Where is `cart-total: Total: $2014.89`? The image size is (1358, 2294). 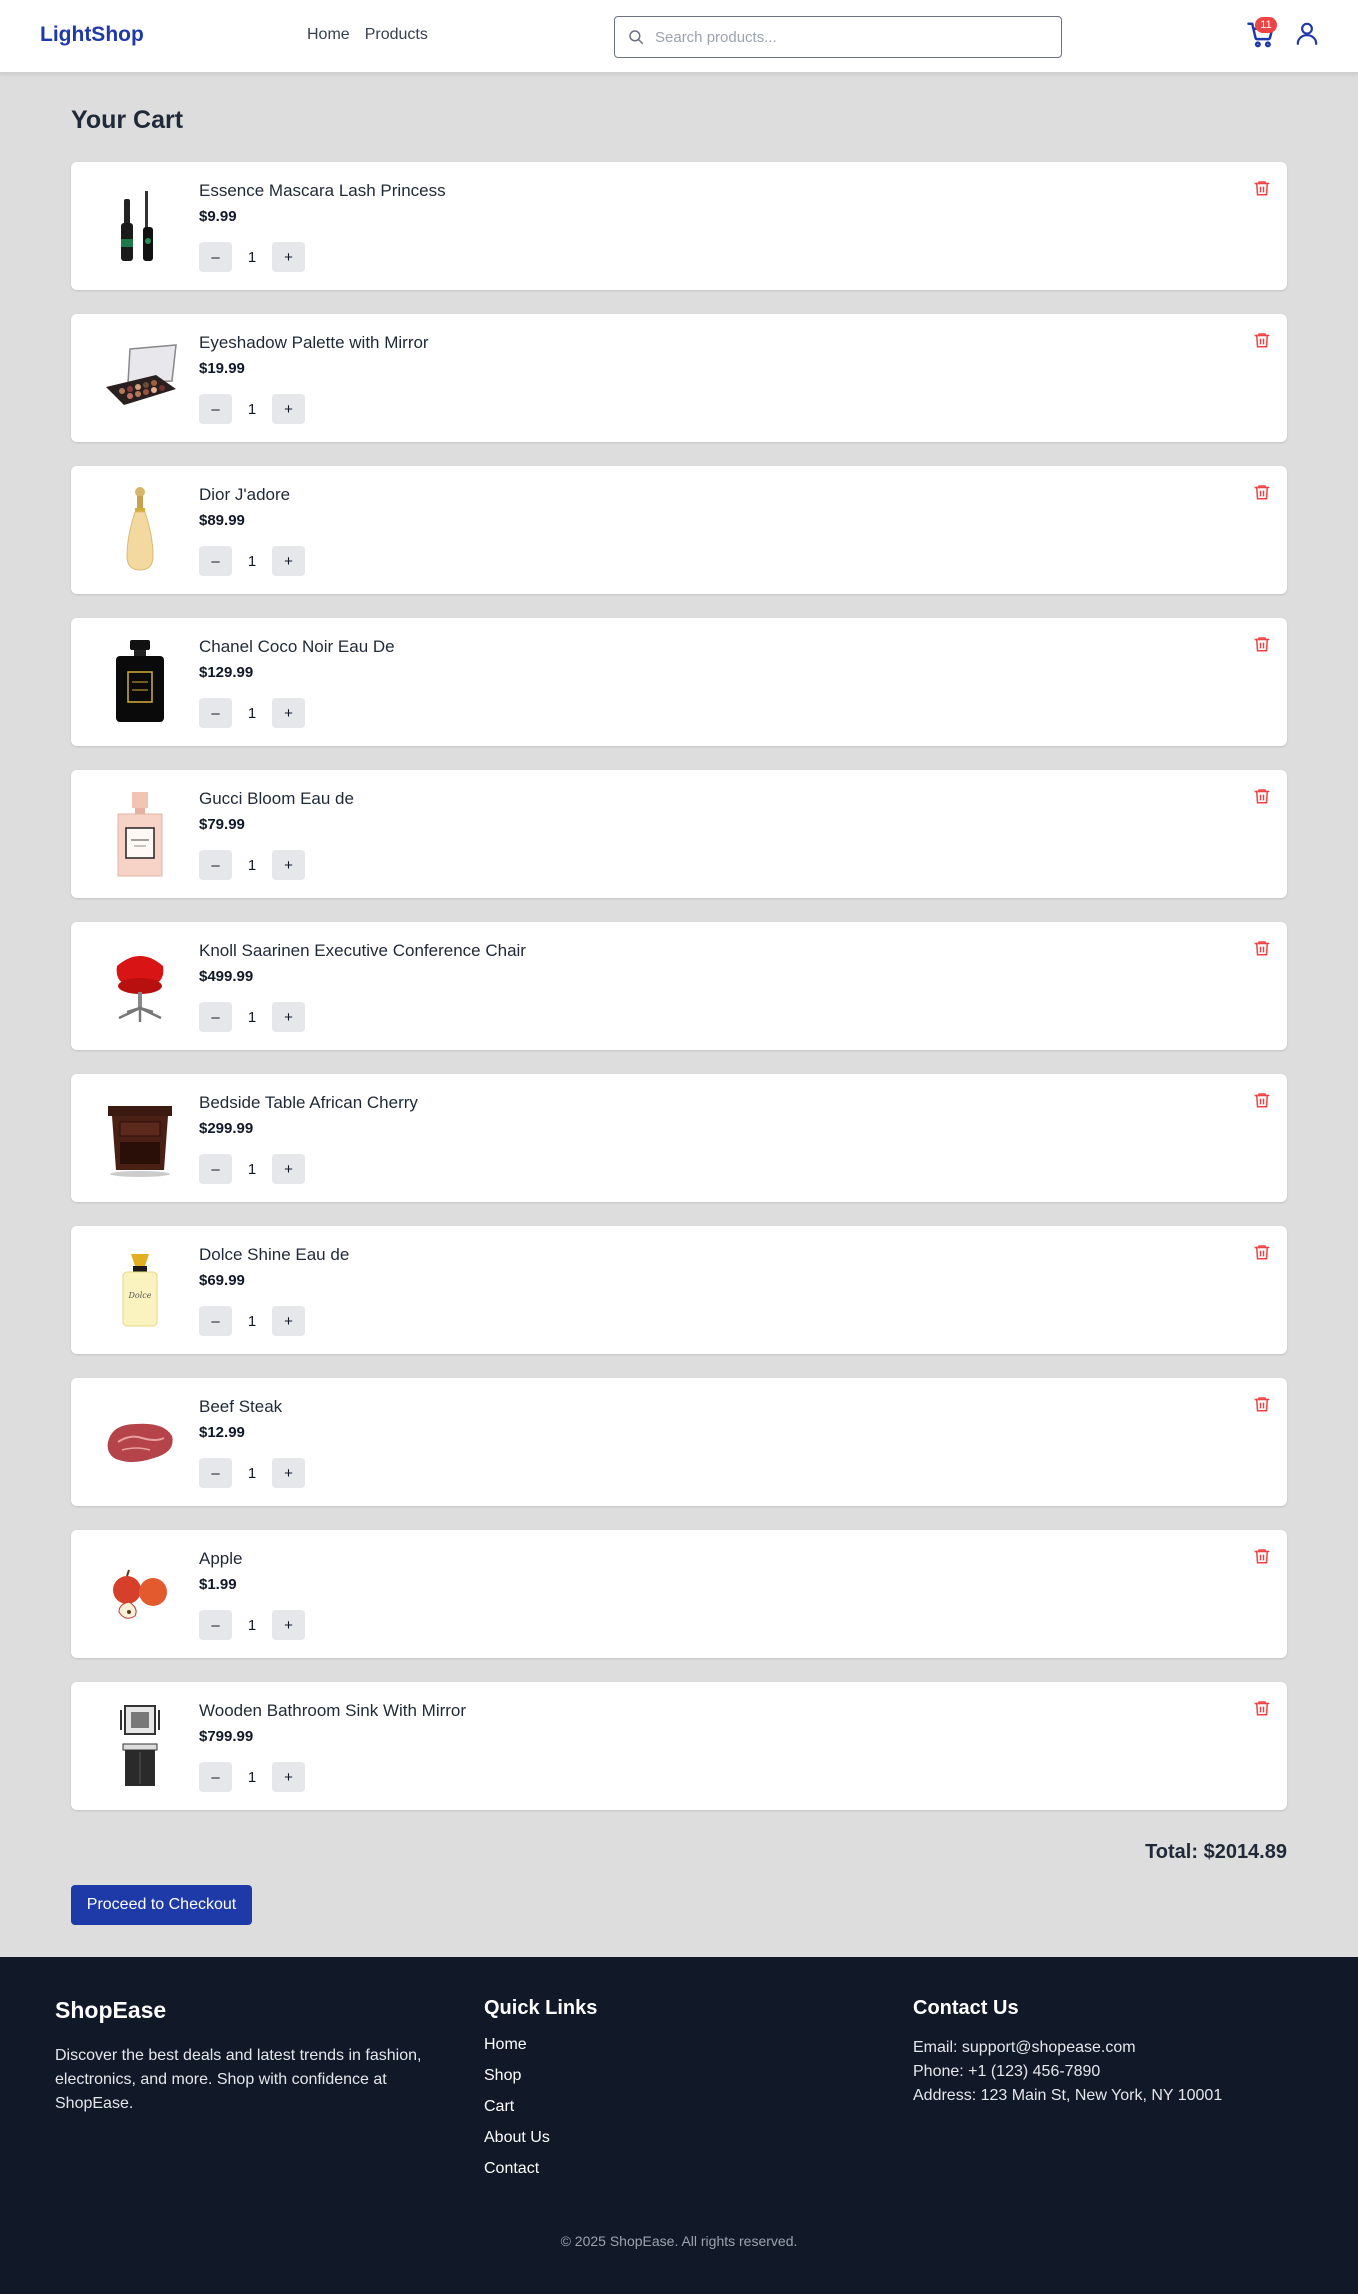 cart-total: Total: $2014.89 is located at coordinates (1216, 1852).